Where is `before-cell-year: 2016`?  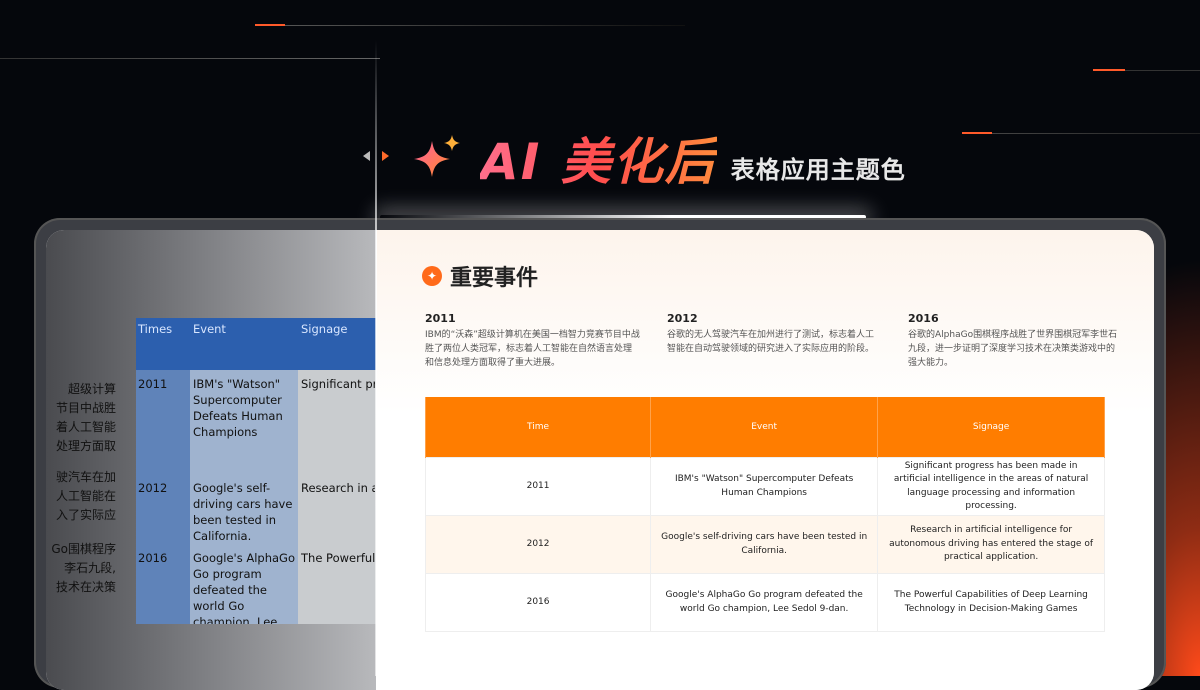
before-cell-year: 2016 is located at coordinates (153, 558).